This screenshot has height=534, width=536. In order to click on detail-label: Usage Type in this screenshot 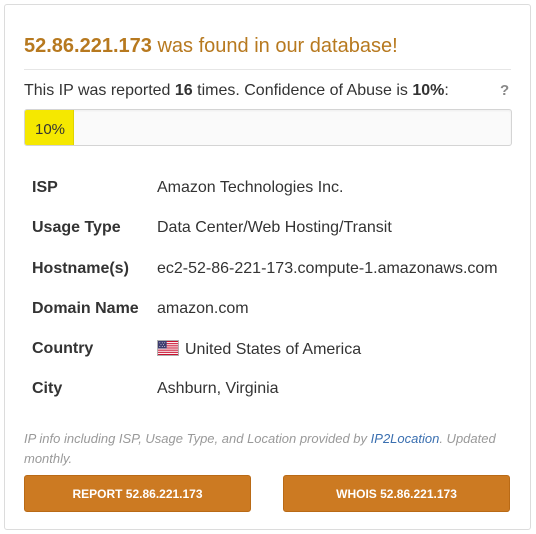, I will do `click(76, 228)`.